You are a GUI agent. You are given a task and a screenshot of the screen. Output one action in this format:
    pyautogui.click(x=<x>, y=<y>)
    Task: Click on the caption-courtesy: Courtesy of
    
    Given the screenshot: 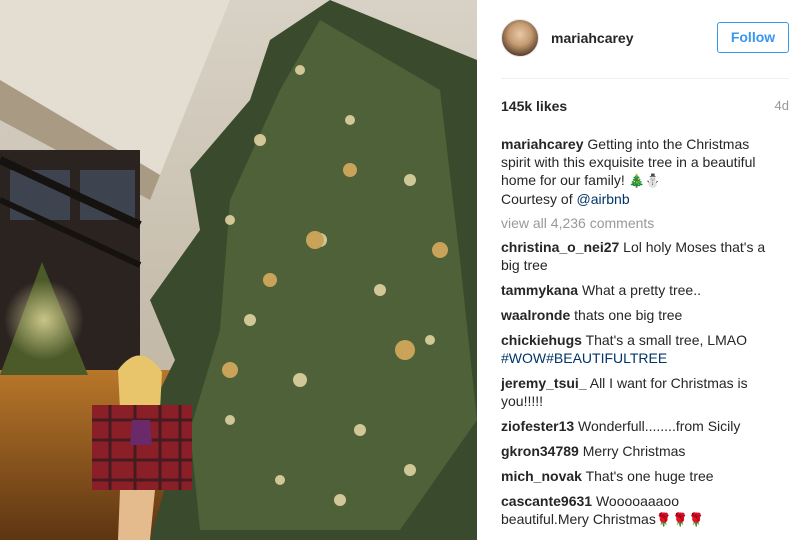 What is the action you would take?
    pyautogui.click(x=539, y=199)
    